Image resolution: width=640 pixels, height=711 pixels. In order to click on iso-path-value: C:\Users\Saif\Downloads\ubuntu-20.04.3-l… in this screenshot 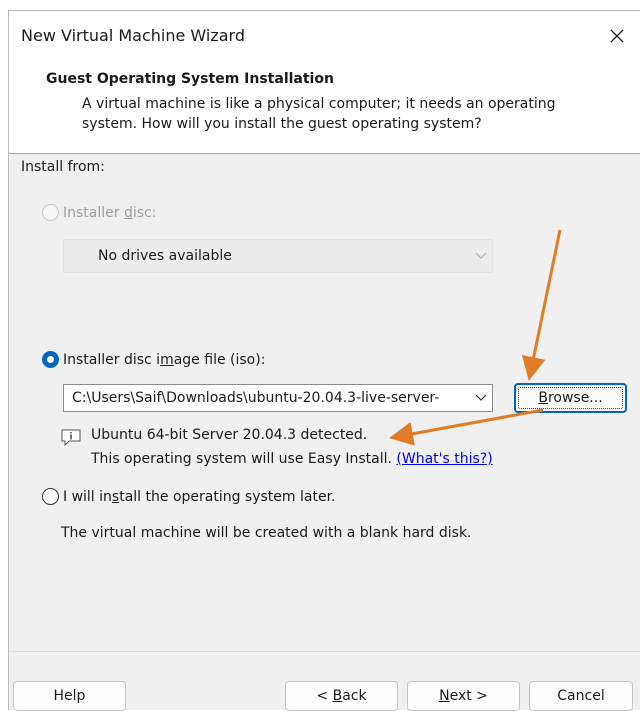, I will do `click(271, 398)`.